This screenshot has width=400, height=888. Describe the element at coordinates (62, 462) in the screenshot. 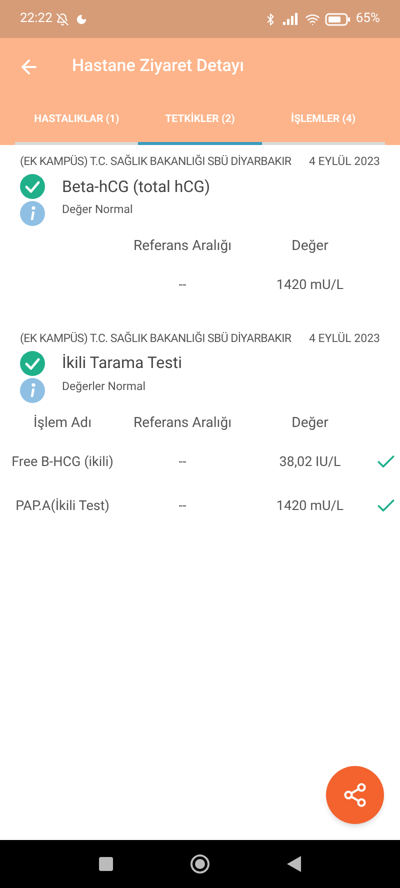

I see `table-cell-text: Free B-HCG (ikili)` at that location.